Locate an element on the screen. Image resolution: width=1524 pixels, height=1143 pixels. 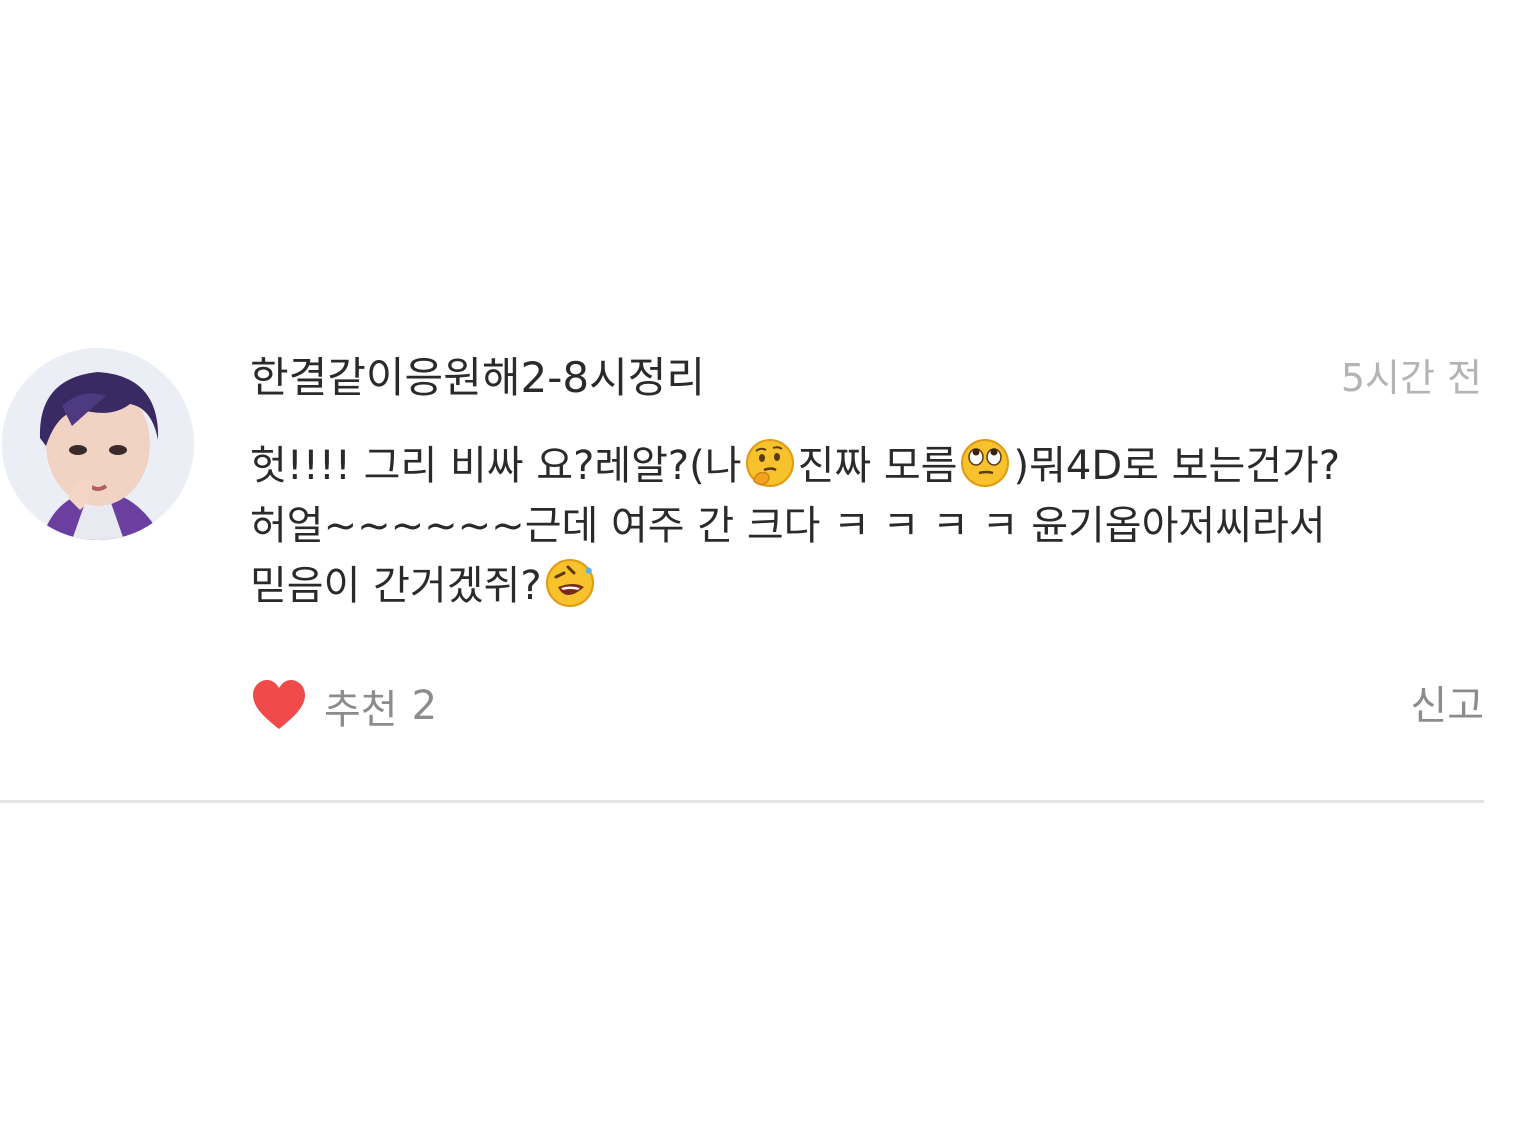
thinking-face-emoji is located at coordinates (770, 463).